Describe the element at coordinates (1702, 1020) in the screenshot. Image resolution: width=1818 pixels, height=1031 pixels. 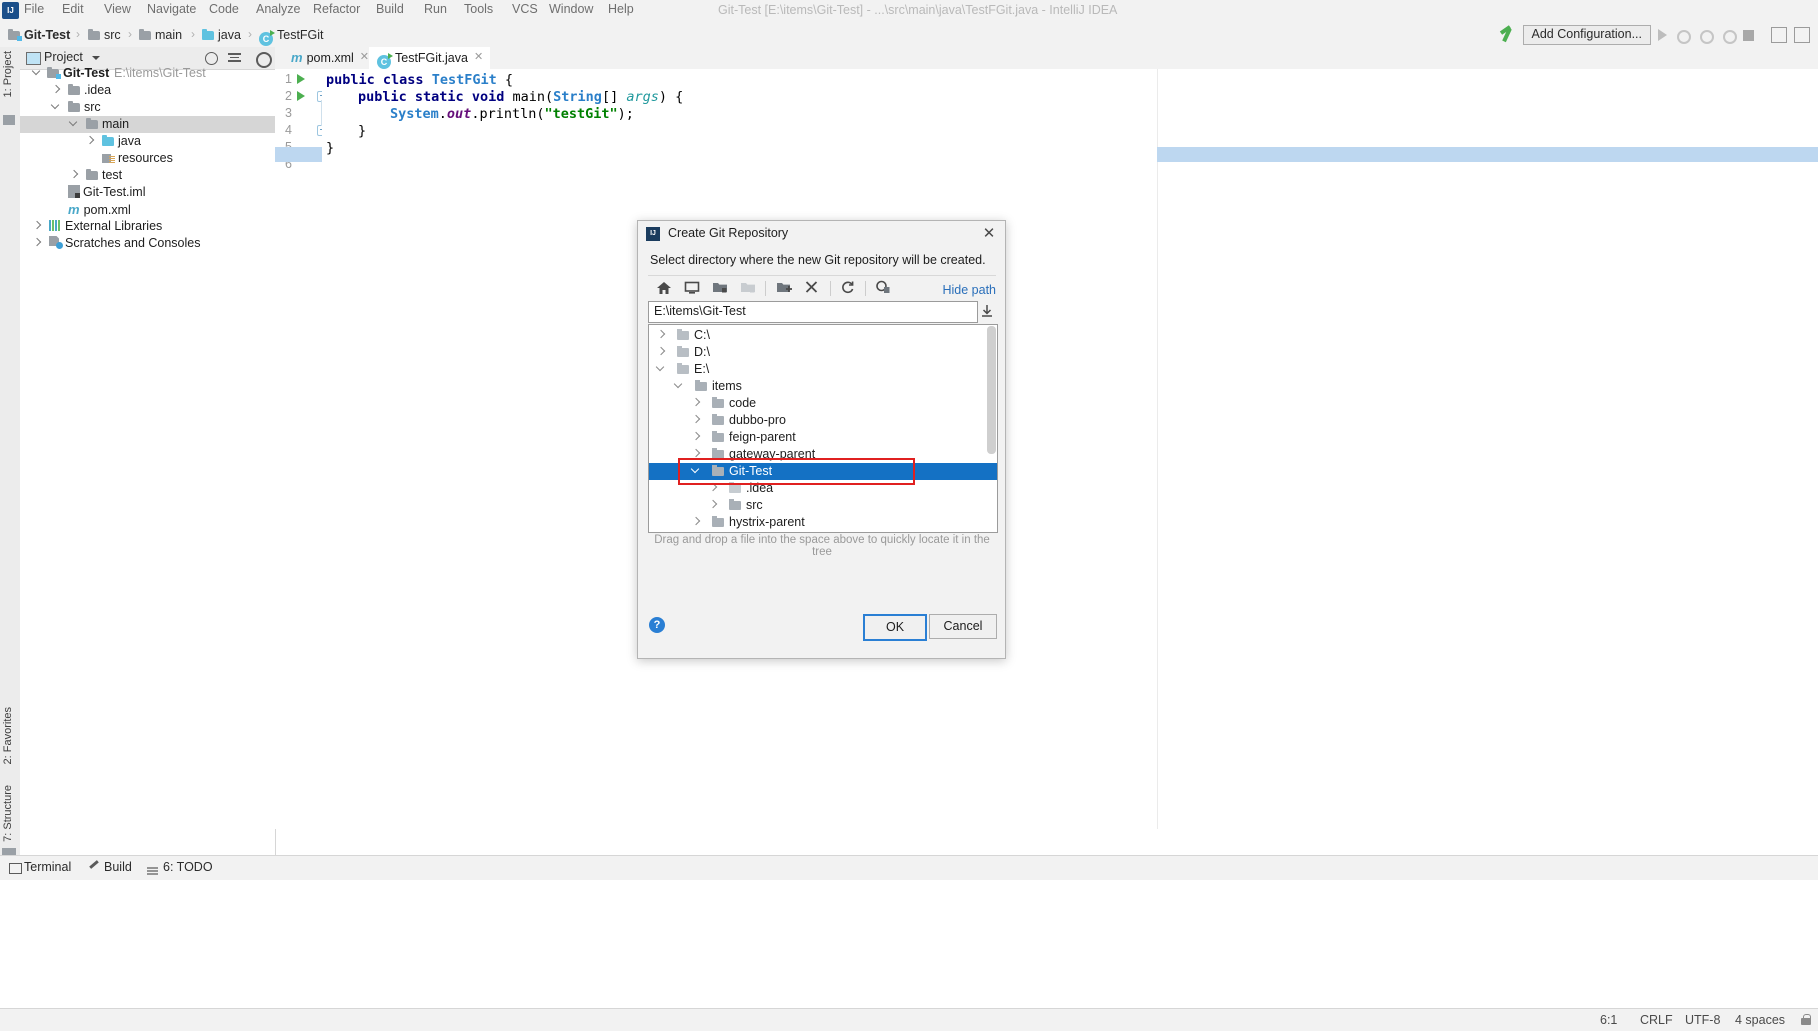
I see `file-encoding: UTF-8` at that location.